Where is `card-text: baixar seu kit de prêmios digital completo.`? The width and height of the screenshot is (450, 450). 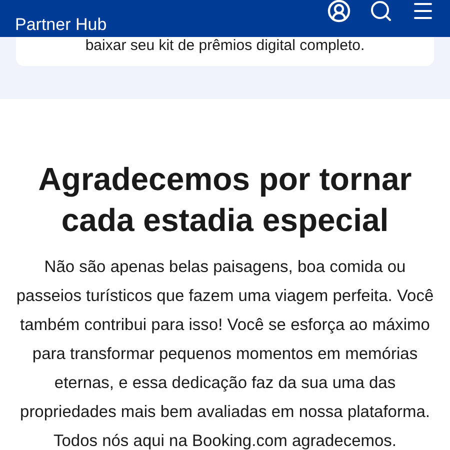 card-text: baixar seu kit de prêmios digital completo. is located at coordinates (225, 46).